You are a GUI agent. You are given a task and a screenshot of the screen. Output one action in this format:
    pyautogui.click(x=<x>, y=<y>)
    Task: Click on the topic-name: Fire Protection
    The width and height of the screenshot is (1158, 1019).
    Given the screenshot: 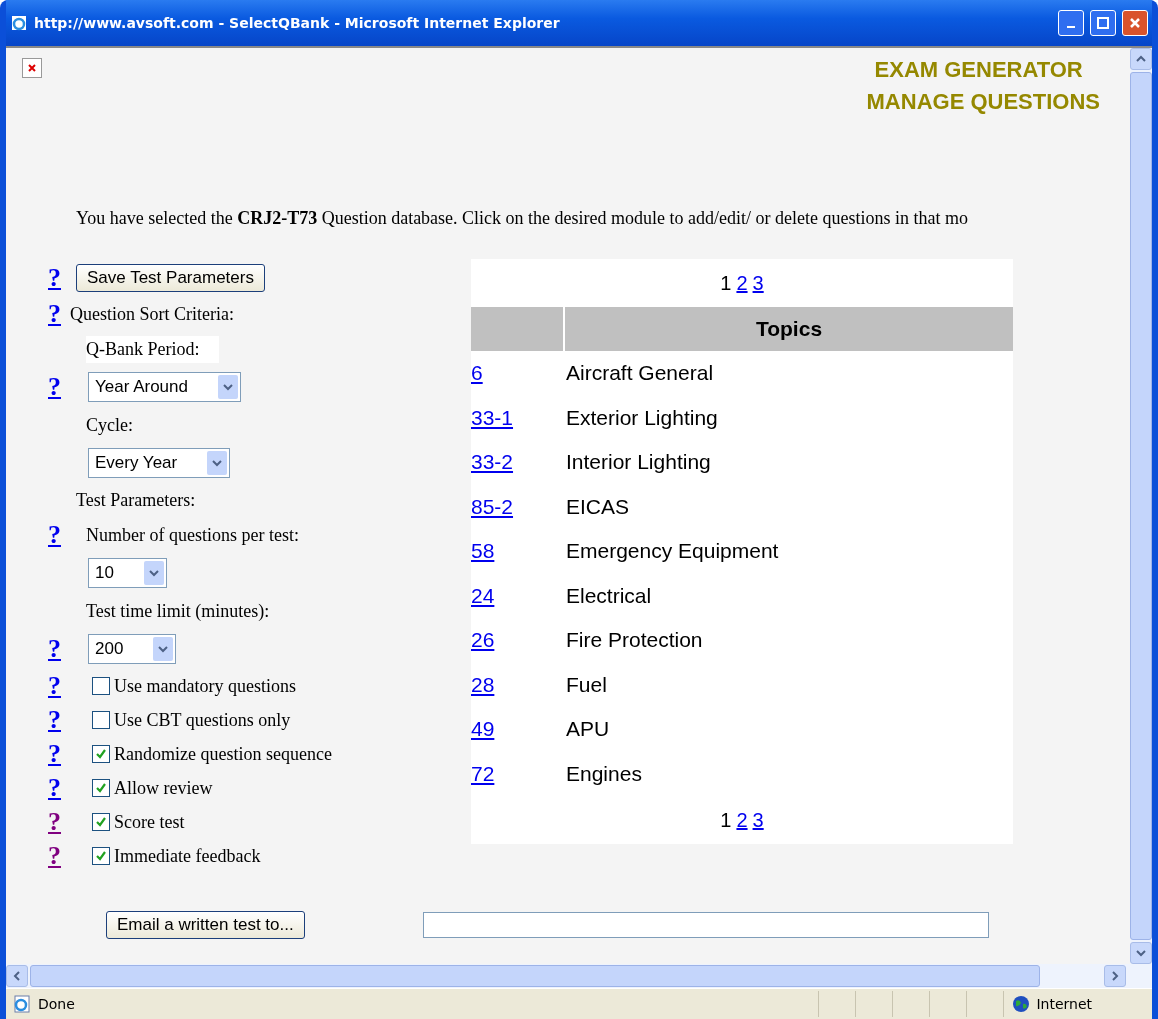 What is the action you would take?
    pyautogui.click(x=634, y=640)
    